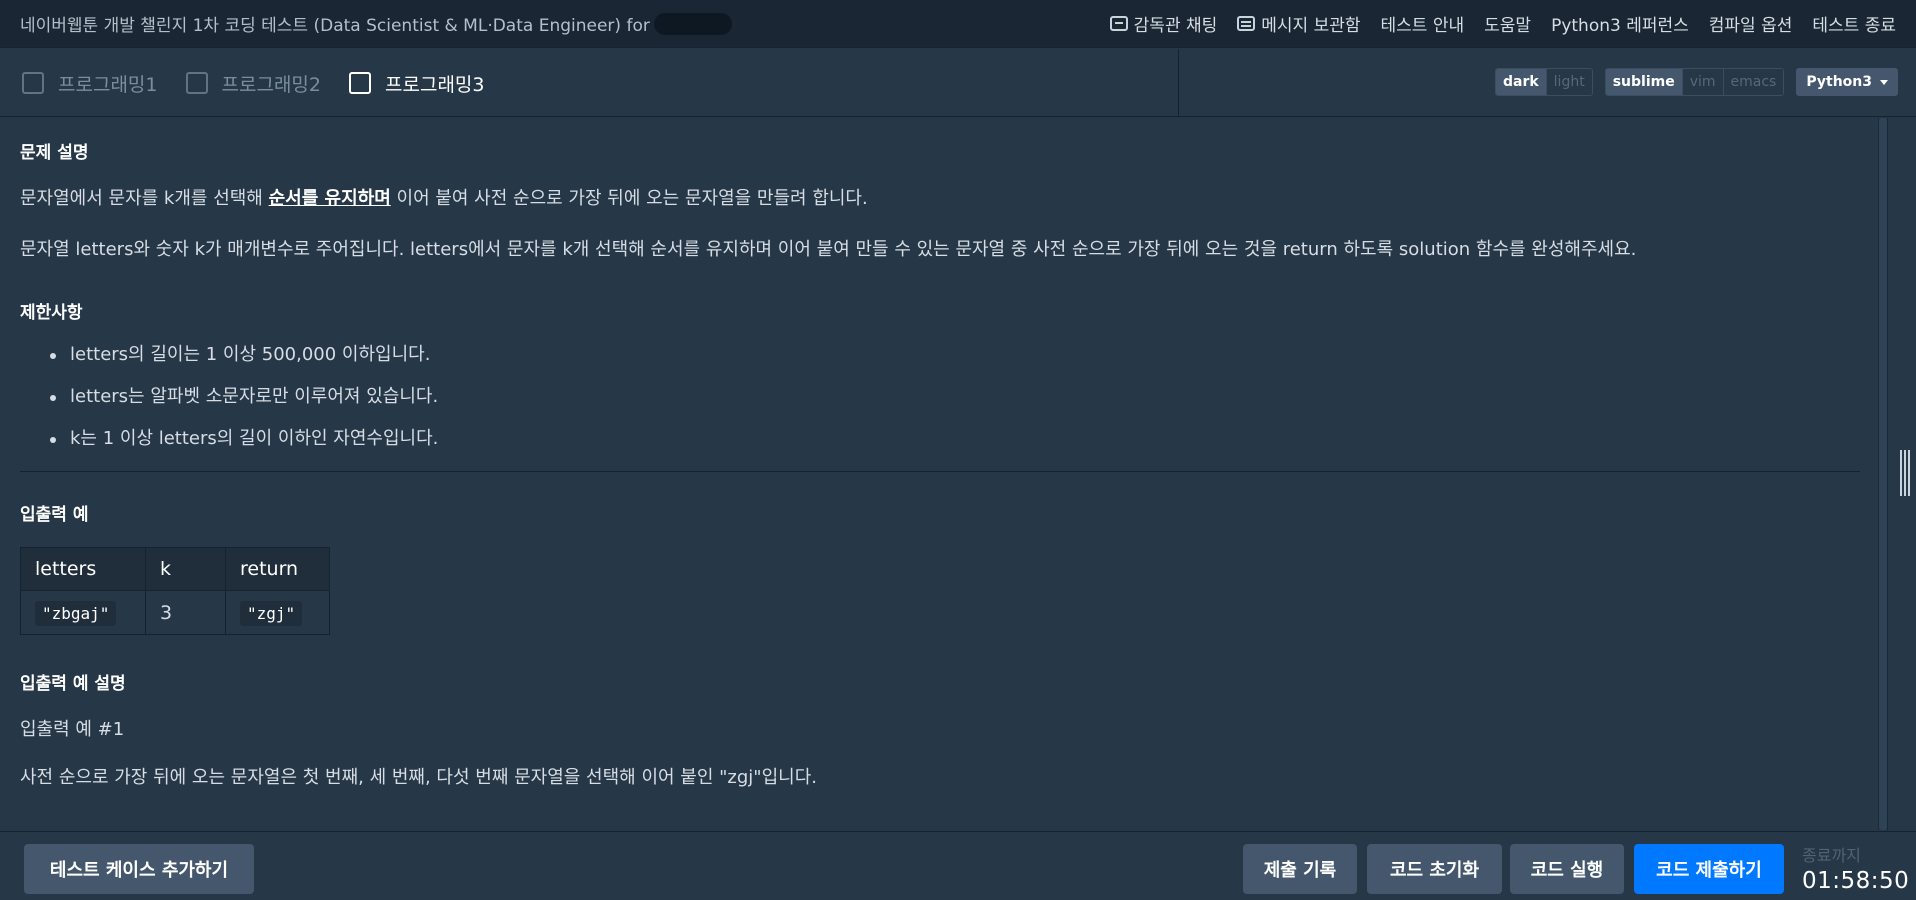 The width and height of the screenshot is (1916, 900). I want to click on nav-test-guide: 테스트 안내, so click(1423, 23).